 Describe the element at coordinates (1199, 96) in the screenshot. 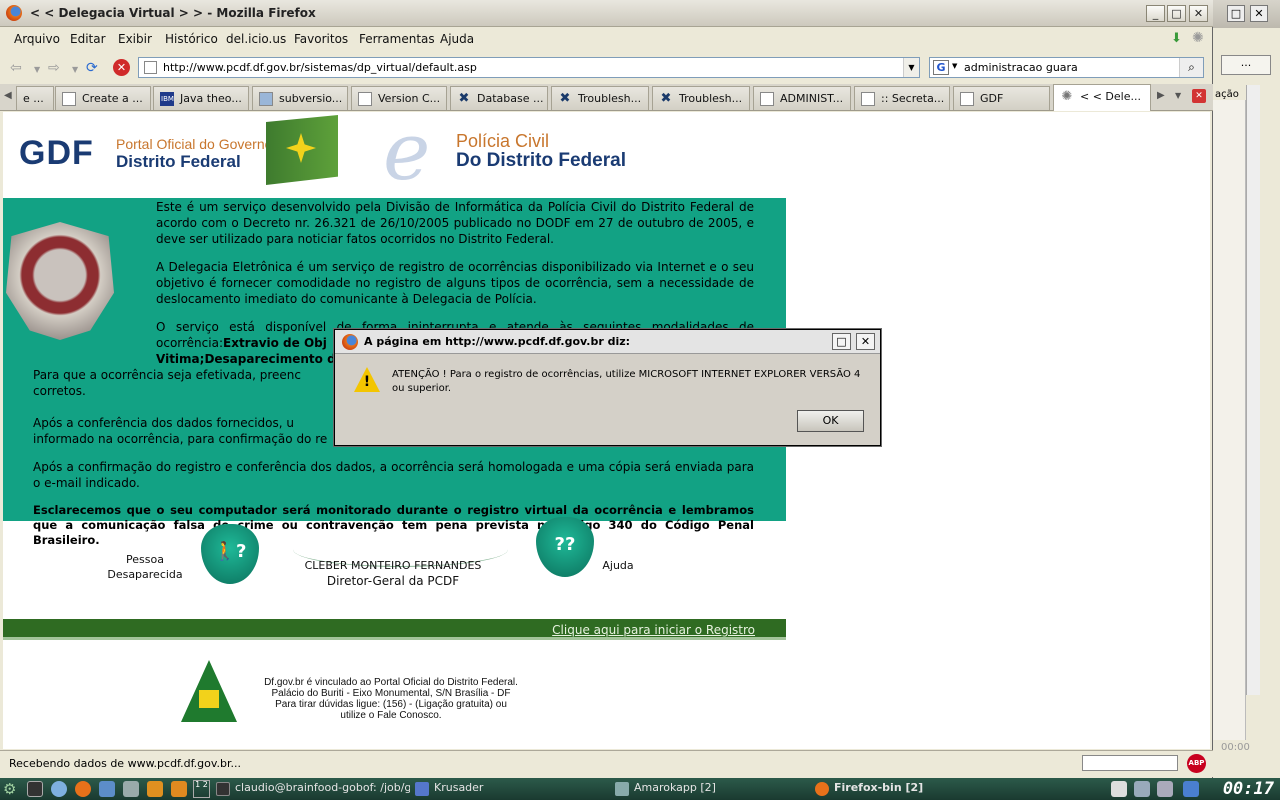

I see `close-tab-icon: ✕` at that location.